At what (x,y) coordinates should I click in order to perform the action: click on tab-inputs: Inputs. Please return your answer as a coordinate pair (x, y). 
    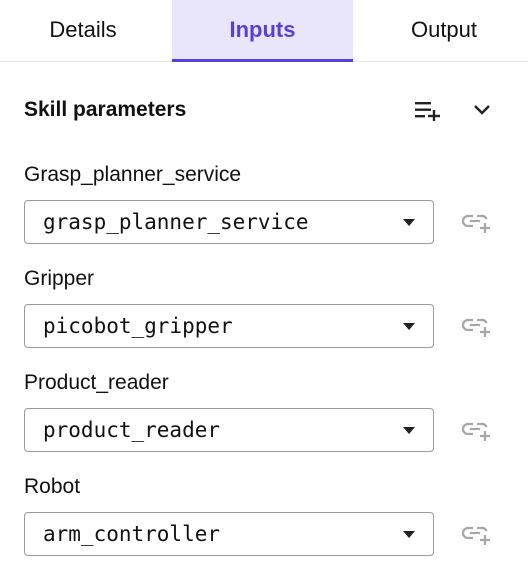
    Looking at the image, I should click on (262, 31).